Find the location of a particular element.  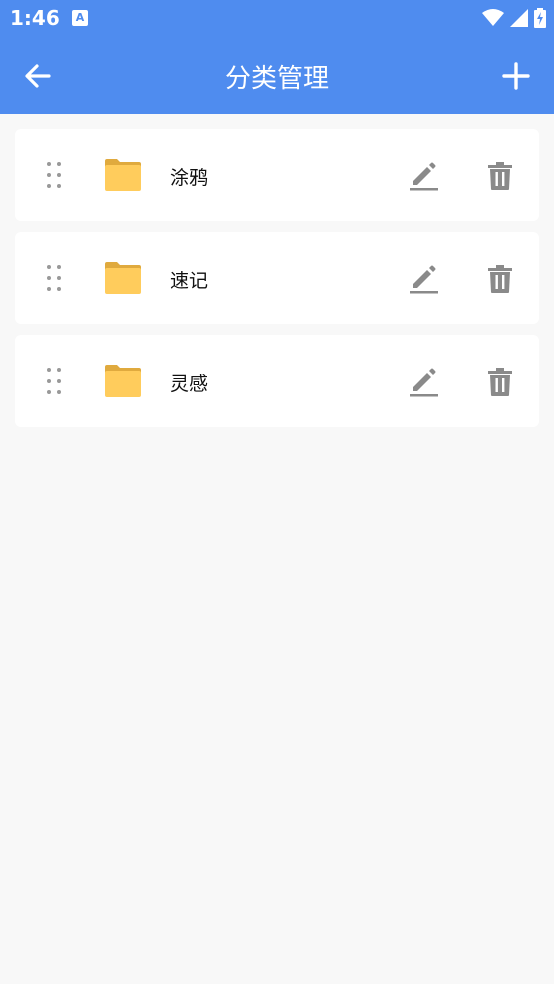

status-icons is located at coordinates (514, 18).